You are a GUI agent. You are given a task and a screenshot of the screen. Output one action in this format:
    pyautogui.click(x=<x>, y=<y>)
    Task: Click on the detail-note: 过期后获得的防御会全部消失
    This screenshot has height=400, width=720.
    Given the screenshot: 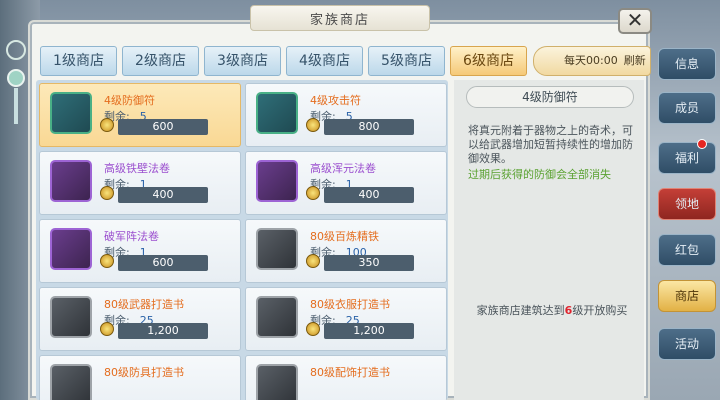 What is the action you would take?
    pyautogui.click(x=539, y=174)
    